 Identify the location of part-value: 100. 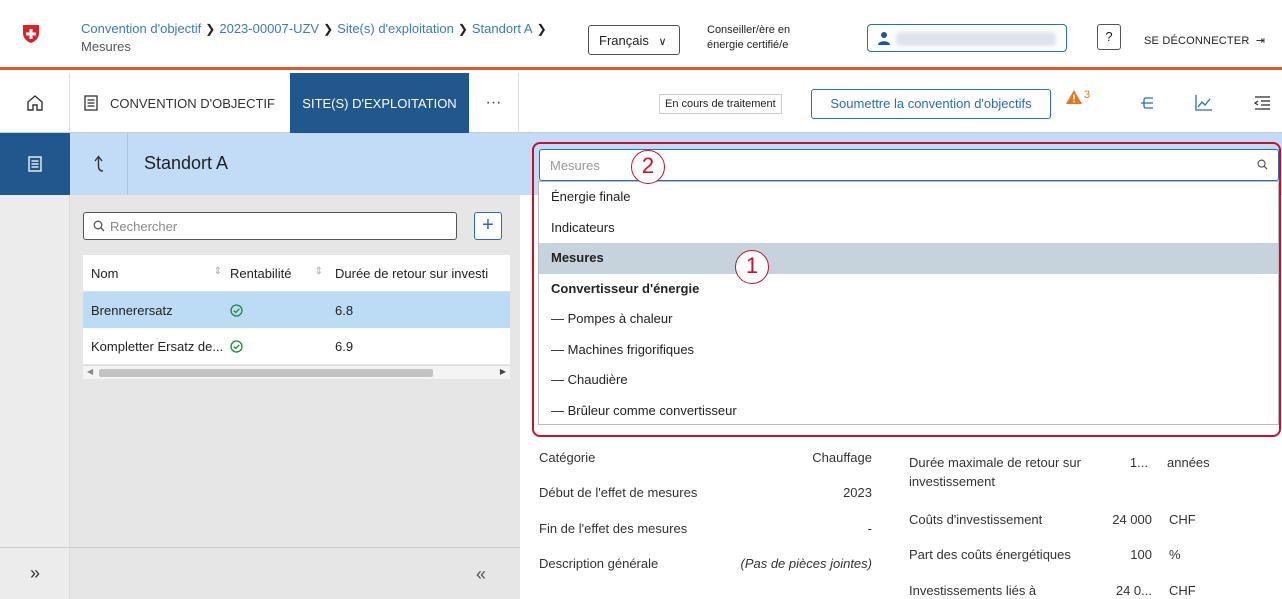
(1141, 554).